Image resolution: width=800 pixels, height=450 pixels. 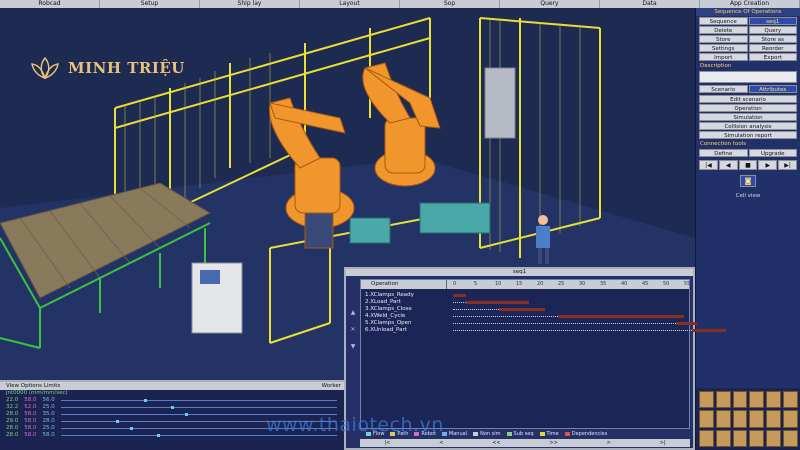 What do you see at coordinates (172, 400) in the screenshot?
I see `status-row: 22.0 58.0 56.0` at bounding box center [172, 400].